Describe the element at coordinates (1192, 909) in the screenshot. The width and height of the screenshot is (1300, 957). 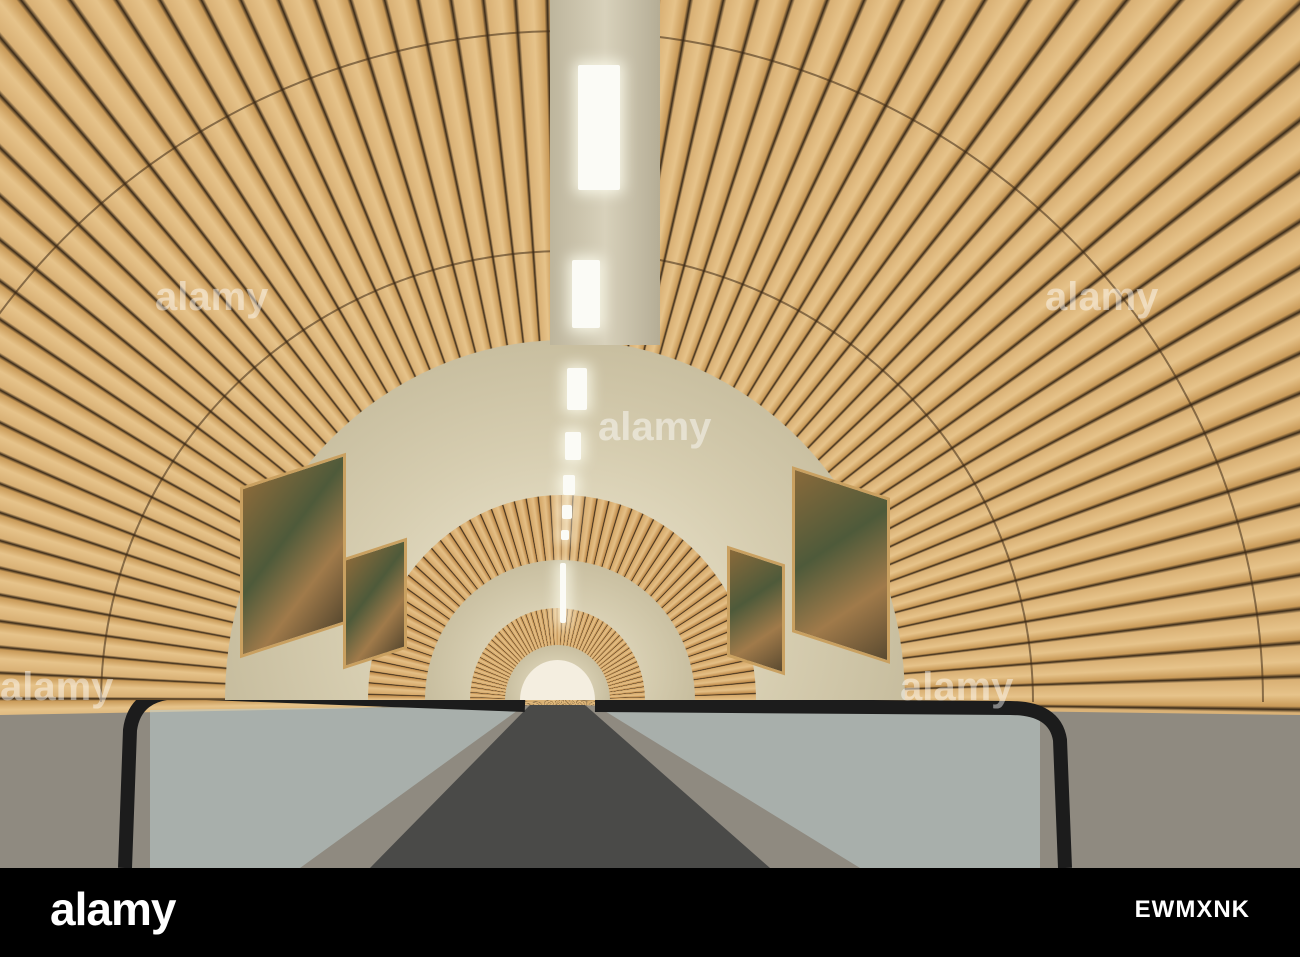
I see `image-id: EWMXNK` at that location.